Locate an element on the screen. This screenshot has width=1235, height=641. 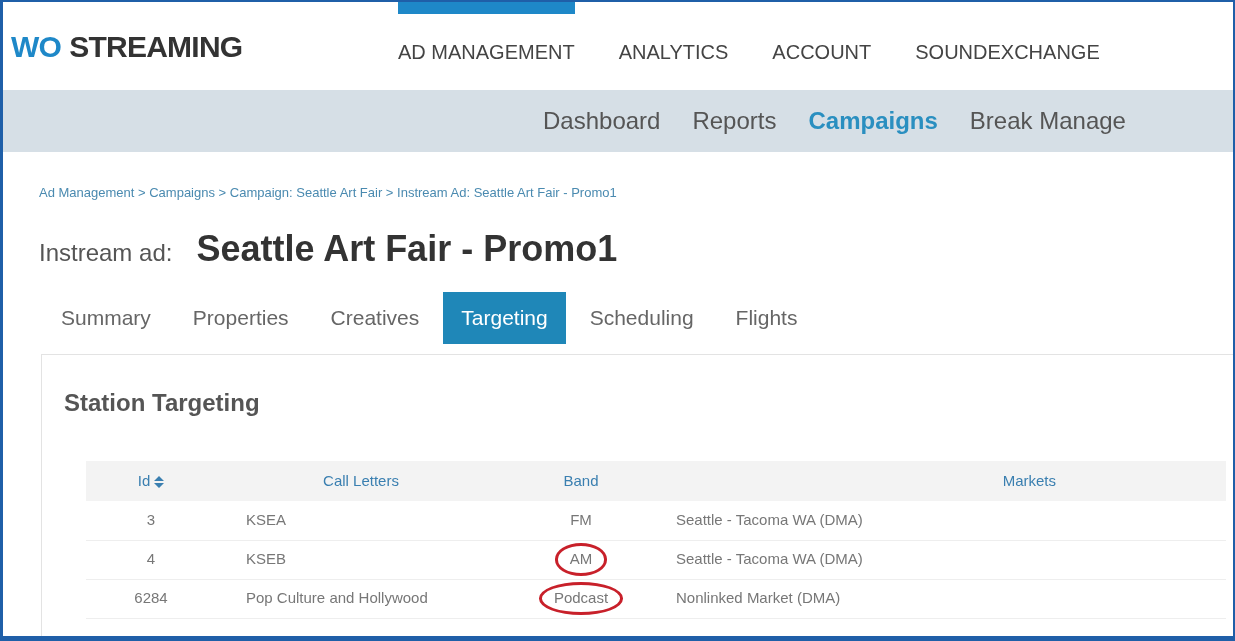
table-cell: KSEB is located at coordinates (361, 559).